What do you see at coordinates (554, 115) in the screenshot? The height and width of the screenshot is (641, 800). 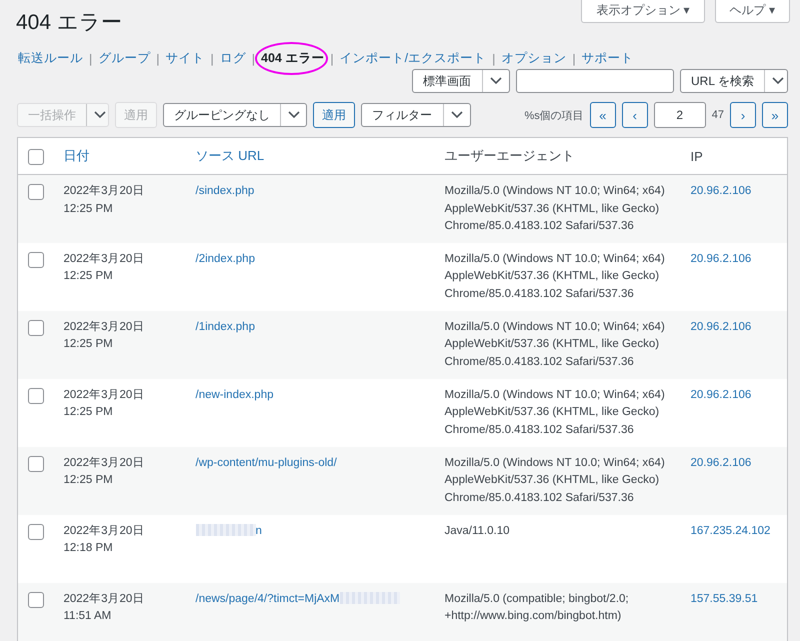 I see `items-count: %s個の項目` at bounding box center [554, 115].